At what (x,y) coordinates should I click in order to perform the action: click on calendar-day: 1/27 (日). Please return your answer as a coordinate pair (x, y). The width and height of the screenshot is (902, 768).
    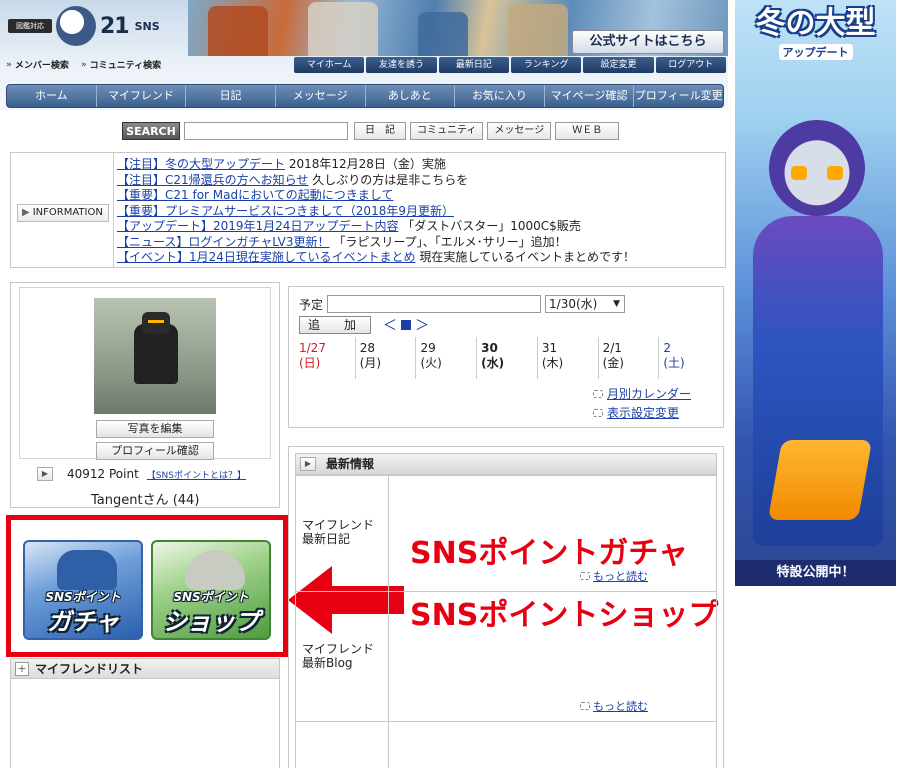
    Looking at the image, I should click on (325, 358).